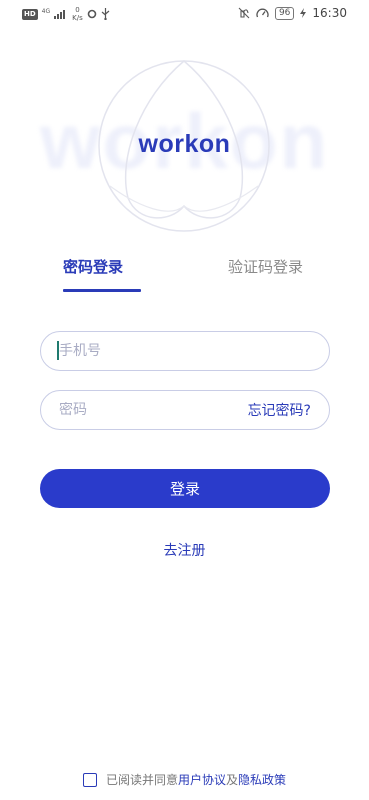  I want to click on password-field: 忘记密码?, so click(185, 410).